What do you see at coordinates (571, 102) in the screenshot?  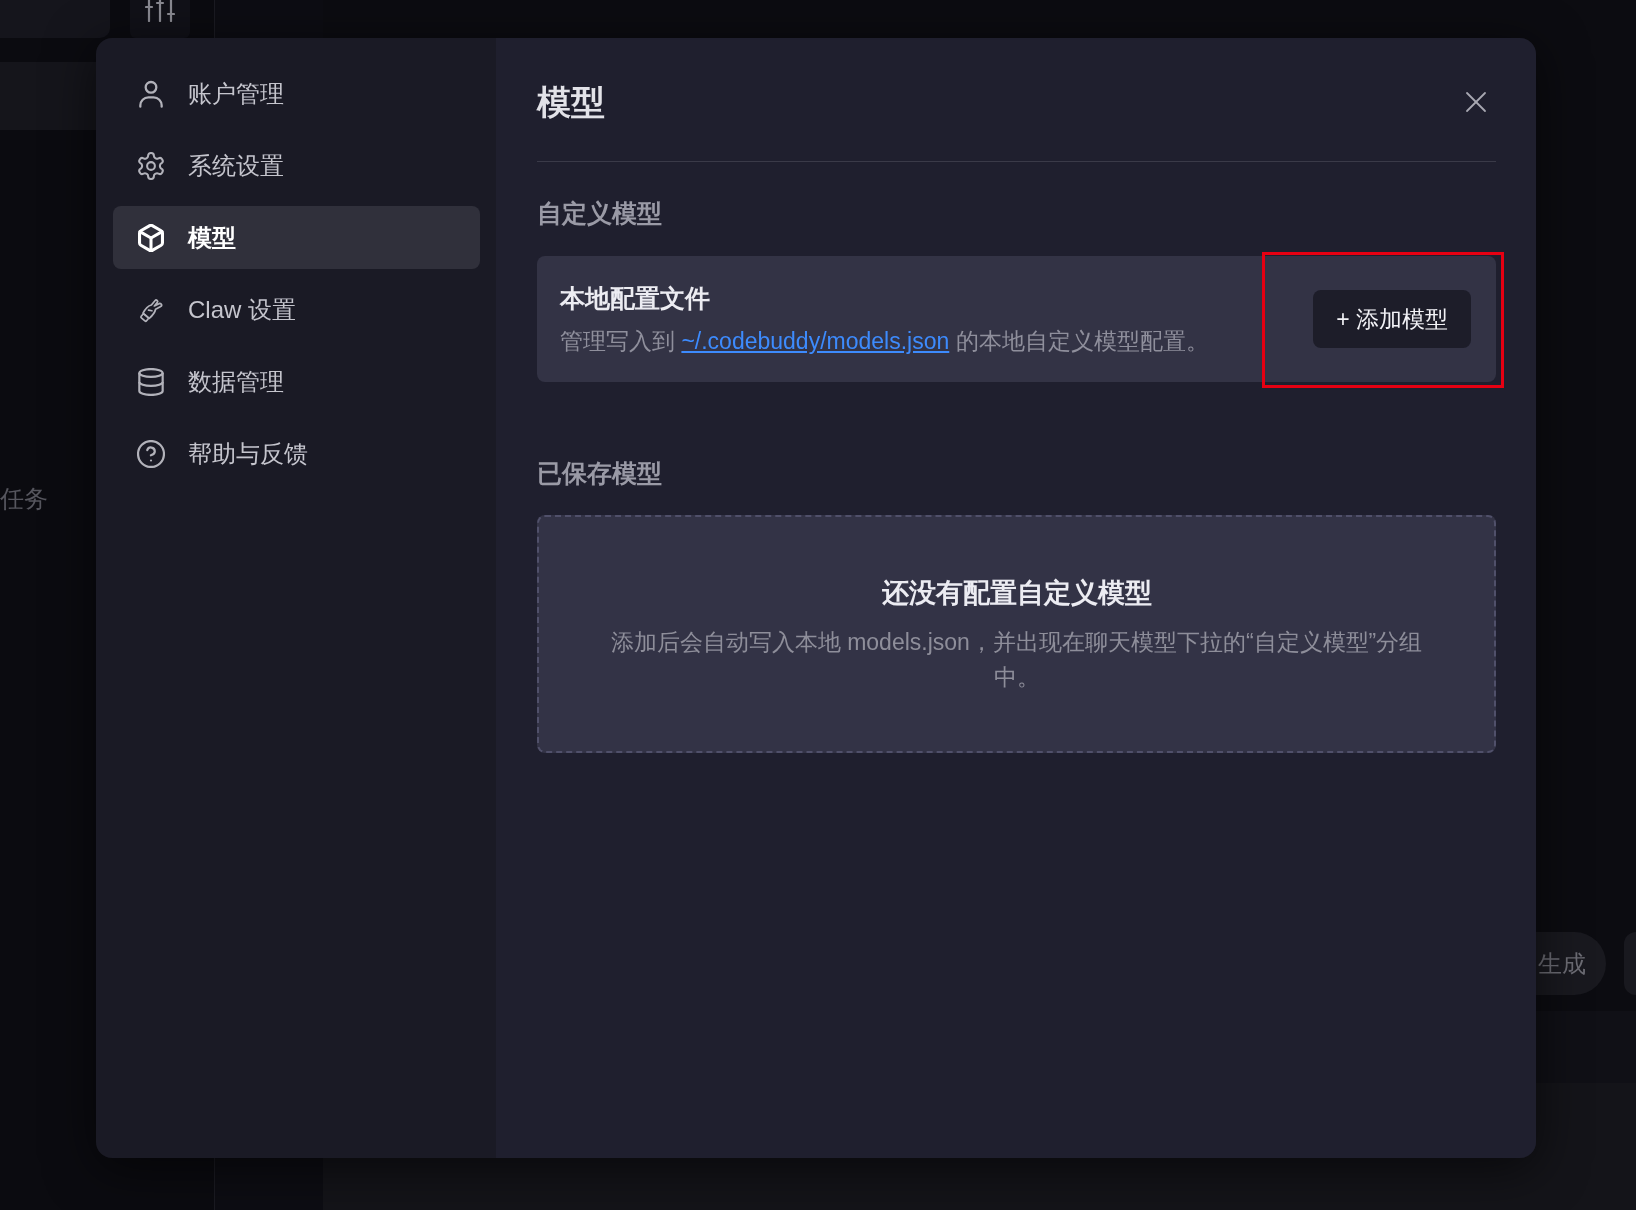 I see `dialog-title: 模型` at bounding box center [571, 102].